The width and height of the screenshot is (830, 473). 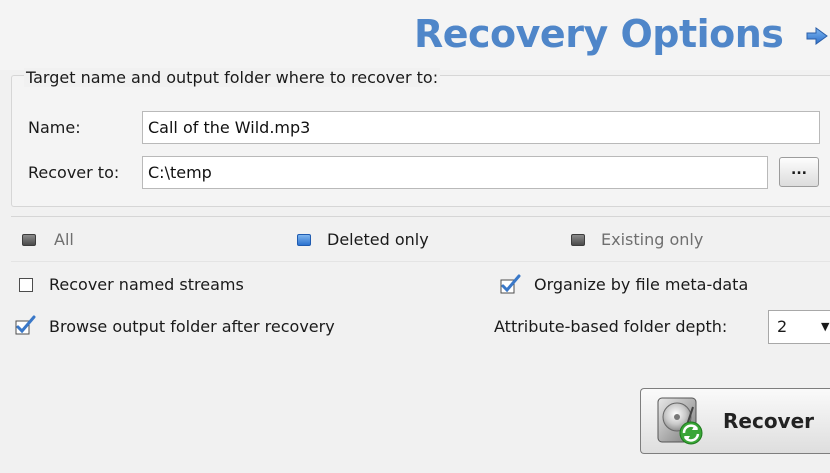 I want to click on organize-meta-label: Organize by file meta-data, so click(x=641, y=284).